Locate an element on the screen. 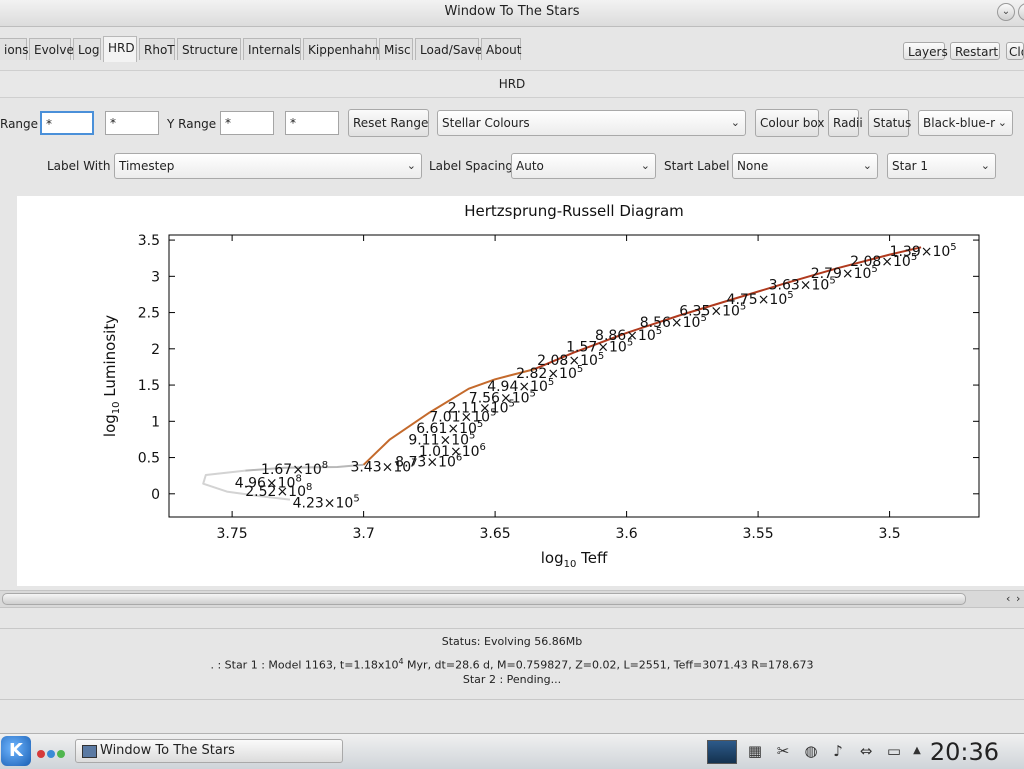 The image size is (1024, 769). tab-about: About is located at coordinates (501, 49).